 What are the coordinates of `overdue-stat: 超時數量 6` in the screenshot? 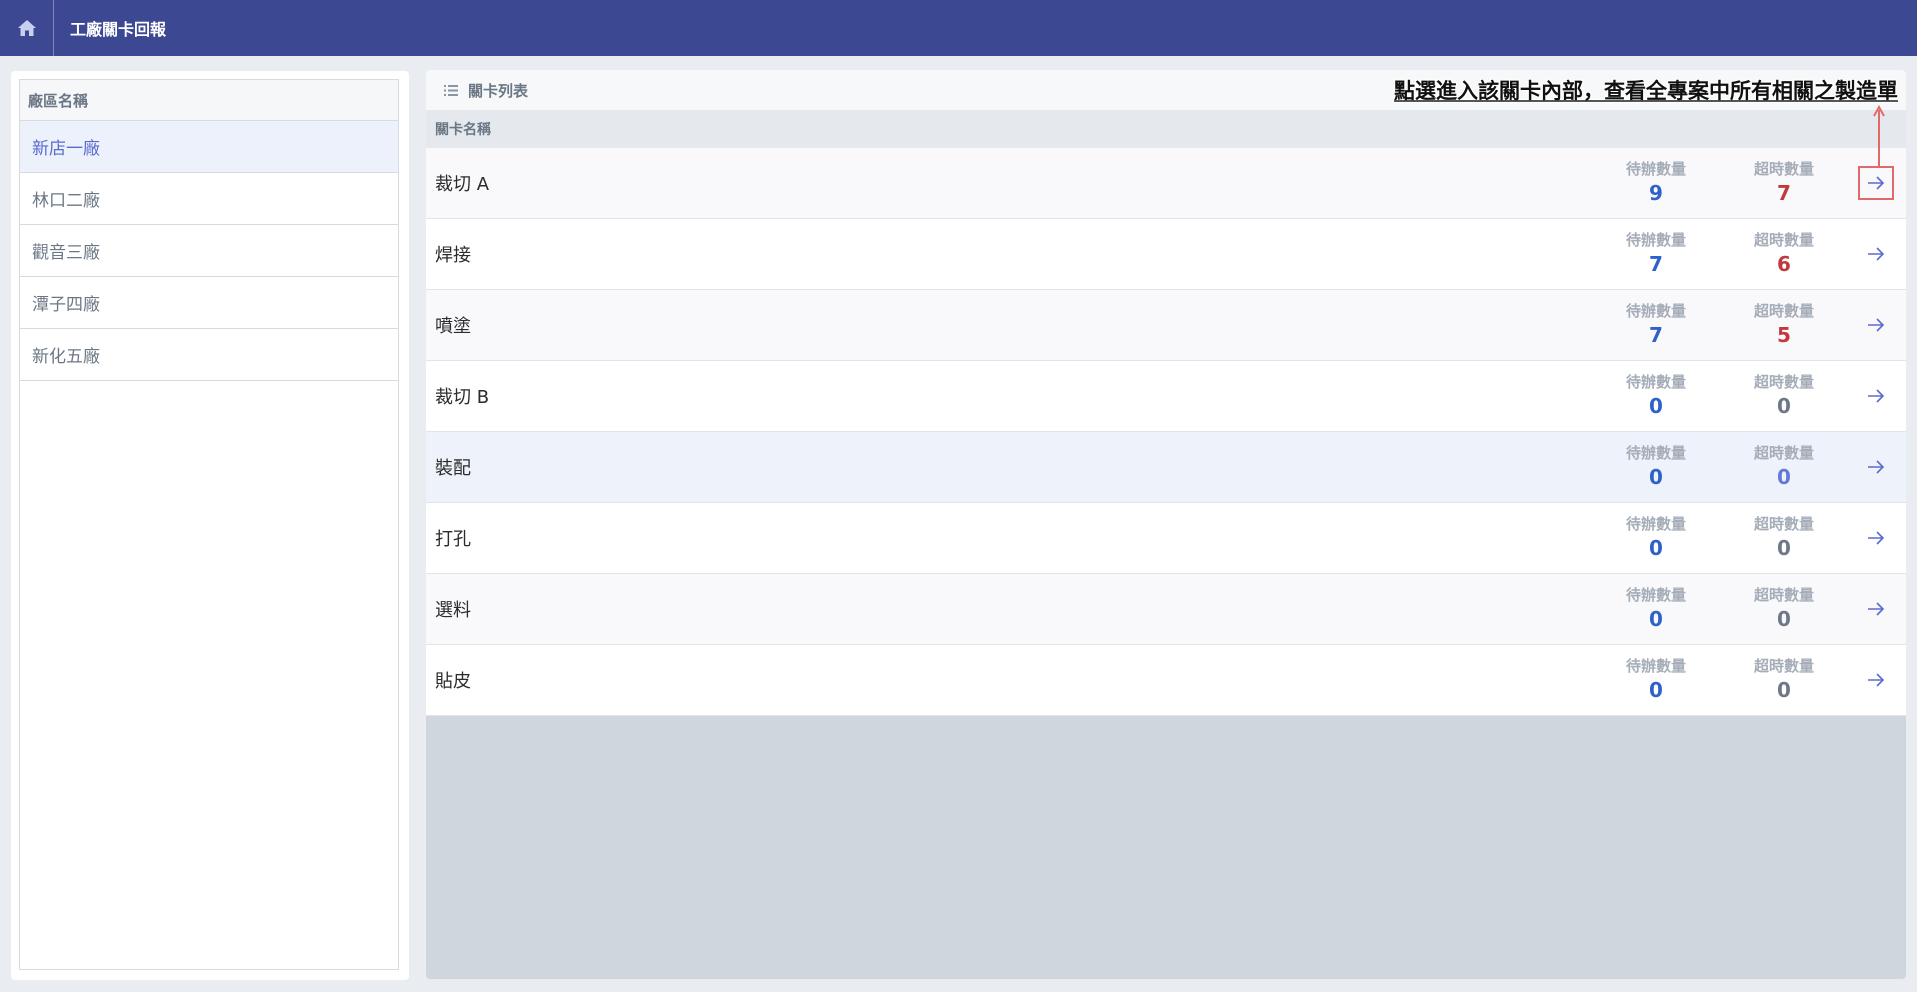 It's located at (1784, 254).